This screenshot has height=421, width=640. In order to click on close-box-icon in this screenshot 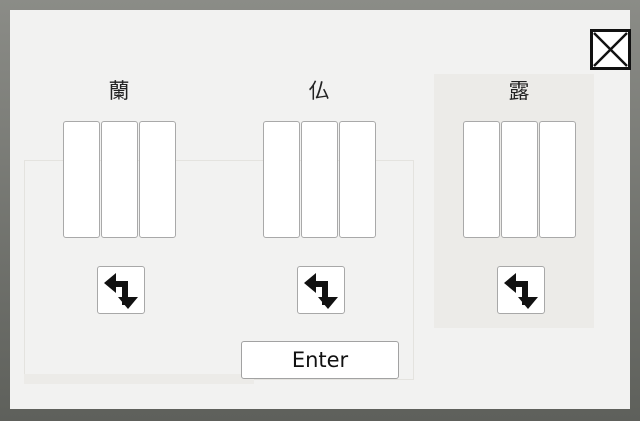, I will do `click(610, 49)`.